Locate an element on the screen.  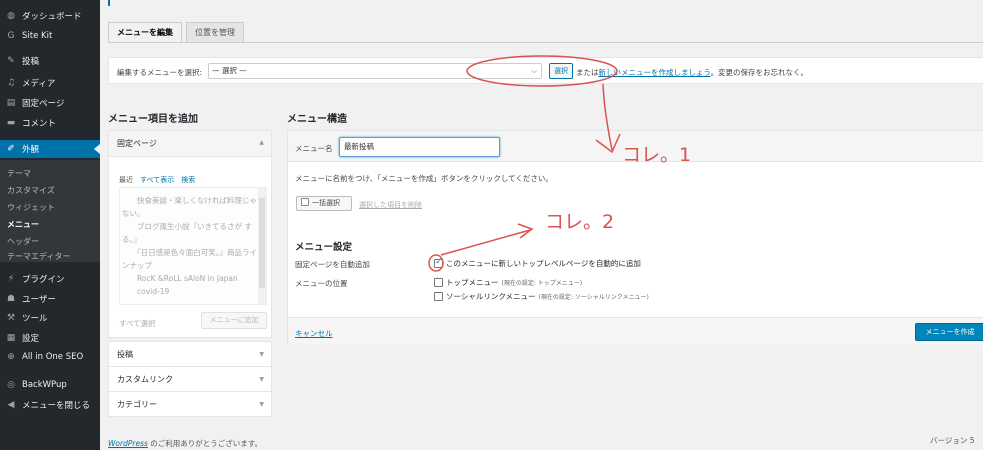
submenu-menus: メニュー is located at coordinates (23, 224).